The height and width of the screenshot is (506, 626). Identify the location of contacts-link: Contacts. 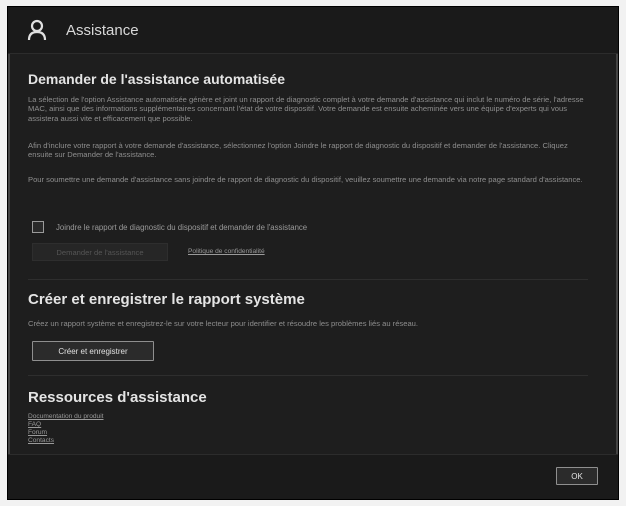
(41, 440).